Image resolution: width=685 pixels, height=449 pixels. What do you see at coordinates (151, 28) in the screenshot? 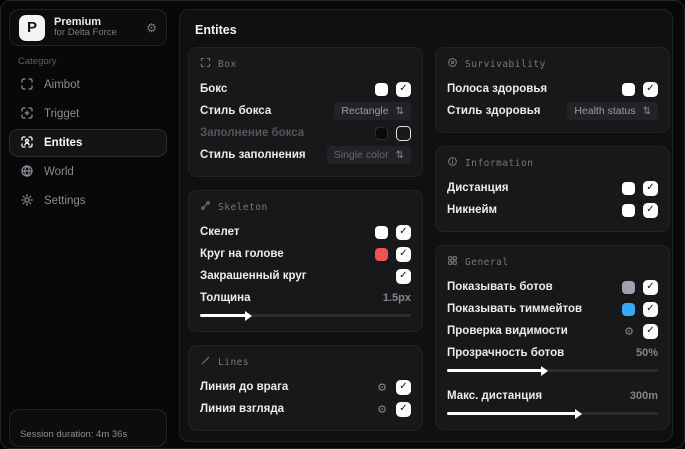
I see `settings-gear-icon: ⚙` at bounding box center [151, 28].